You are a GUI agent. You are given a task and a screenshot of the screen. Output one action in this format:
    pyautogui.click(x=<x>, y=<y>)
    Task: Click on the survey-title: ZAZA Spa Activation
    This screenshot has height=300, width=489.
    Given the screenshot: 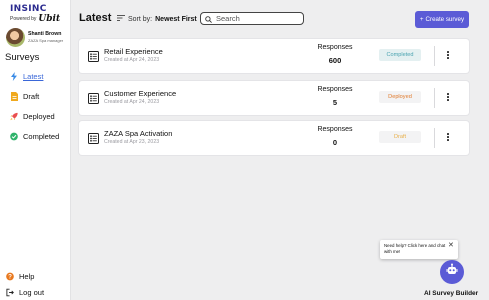 What is the action you would take?
    pyautogui.click(x=138, y=133)
    